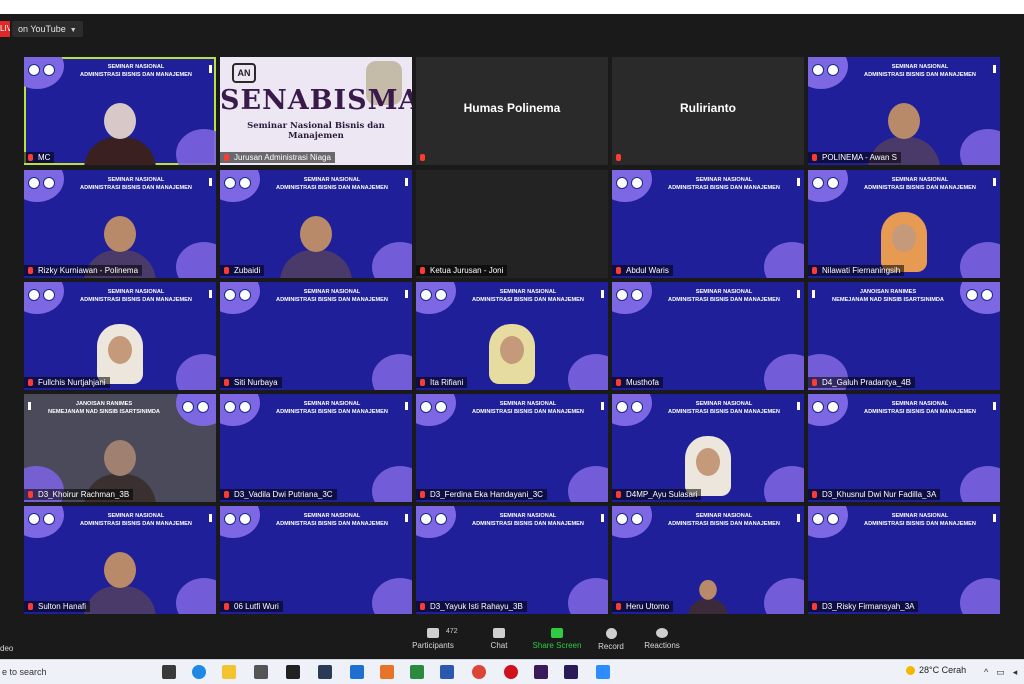 Image resolution: width=1024 pixels, height=684 pixels. What do you see at coordinates (611, 639) in the screenshot?
I see `record-button: Record` at bounding box center [611, 639].